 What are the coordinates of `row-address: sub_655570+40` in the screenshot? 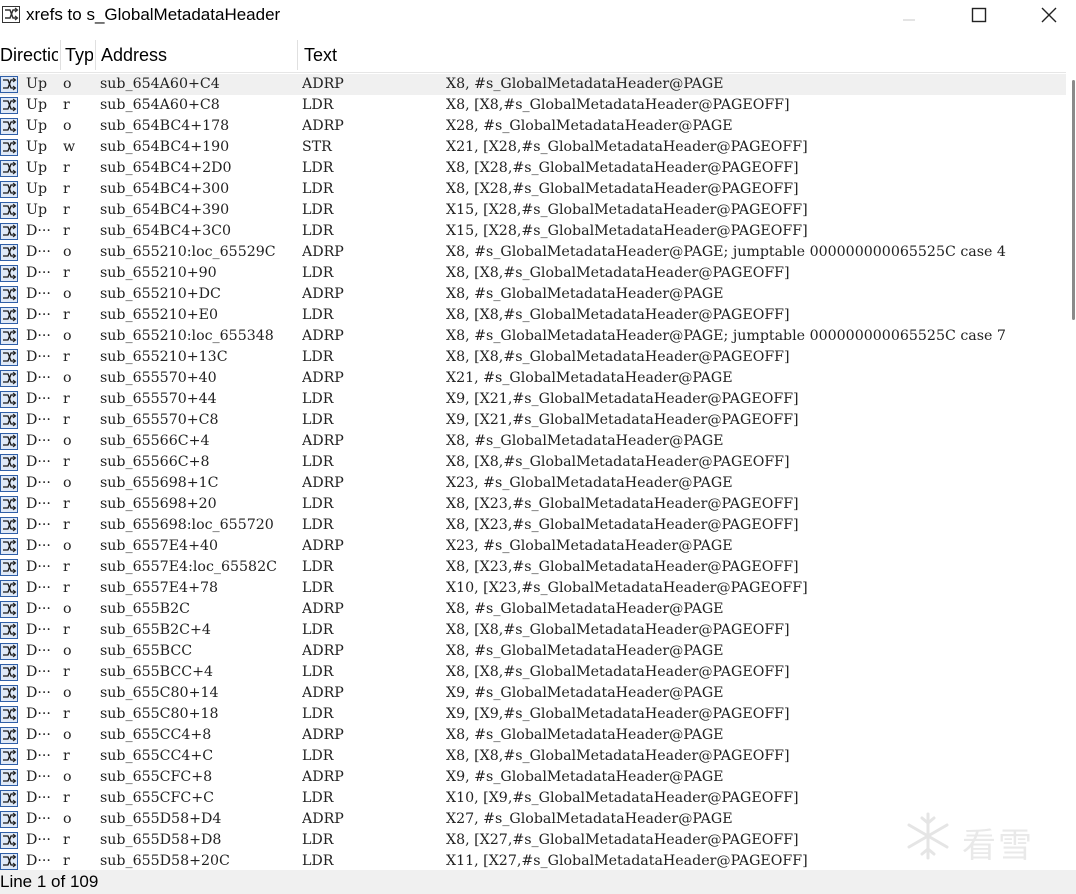 It's located at (158, 378).